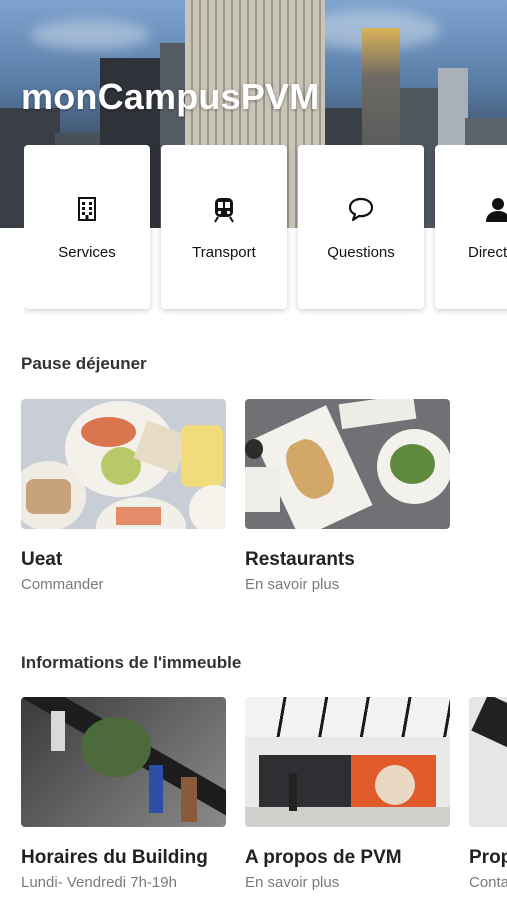  Describe the element at coordinates (87, 209) in the screenshot. I see `building-icon` at that location.